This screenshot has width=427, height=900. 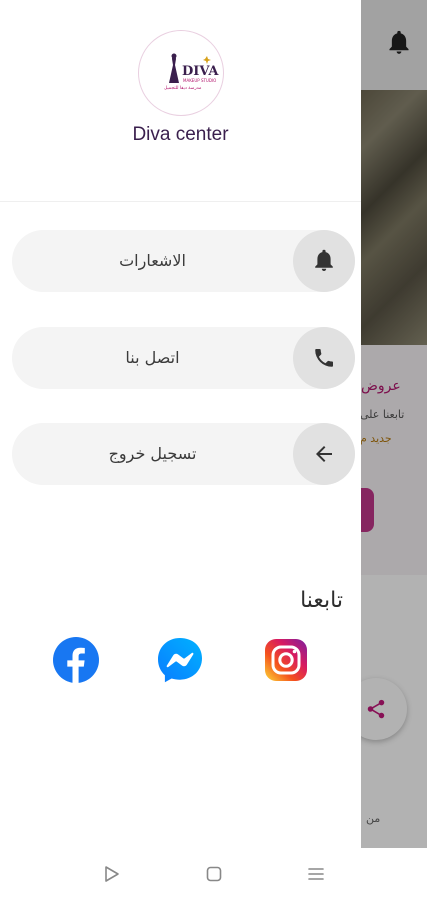 I want to click on bell-icon, so click(x=324, y=260).